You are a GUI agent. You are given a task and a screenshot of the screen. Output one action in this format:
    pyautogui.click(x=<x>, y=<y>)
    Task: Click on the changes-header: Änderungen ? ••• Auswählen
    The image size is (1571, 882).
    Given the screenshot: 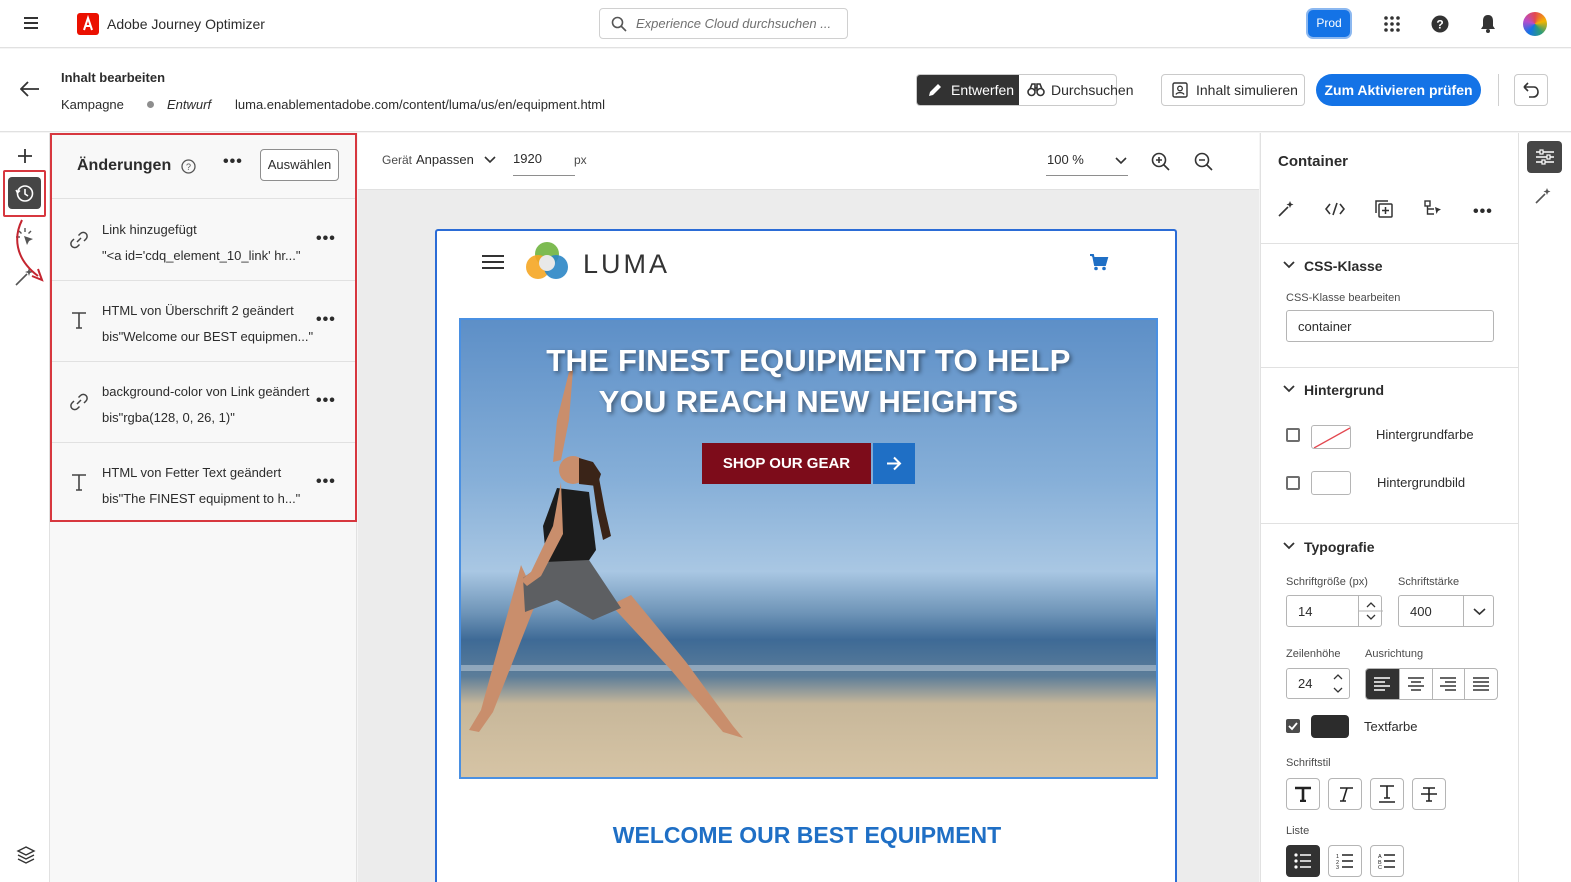 What is the action you would take?
    pyautogui.click(x=203, y=167)
    